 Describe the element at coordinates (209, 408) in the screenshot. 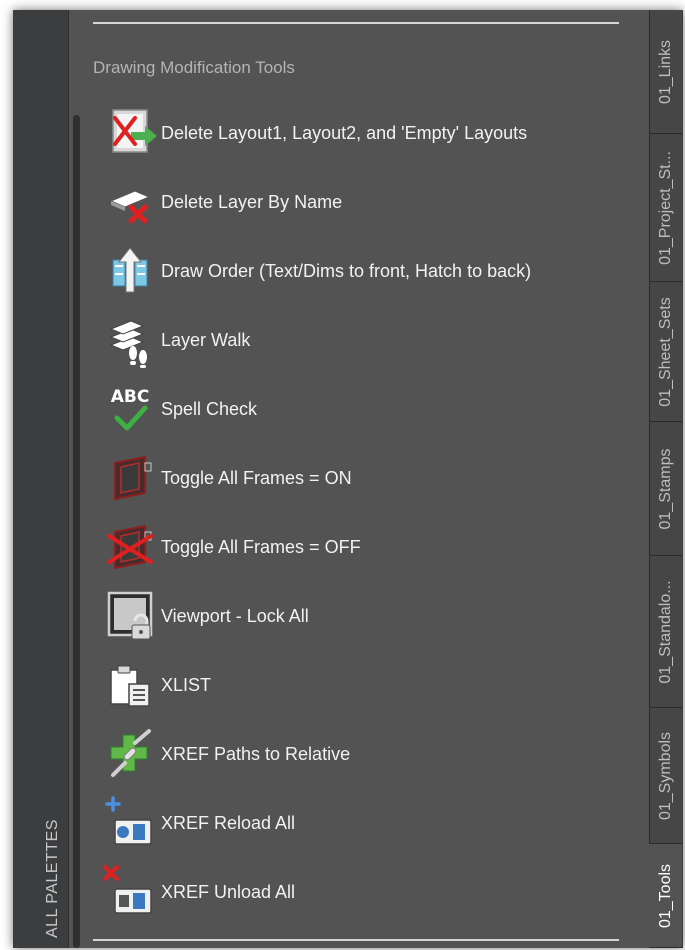

I see `tool-label: Spell Check` at that location.